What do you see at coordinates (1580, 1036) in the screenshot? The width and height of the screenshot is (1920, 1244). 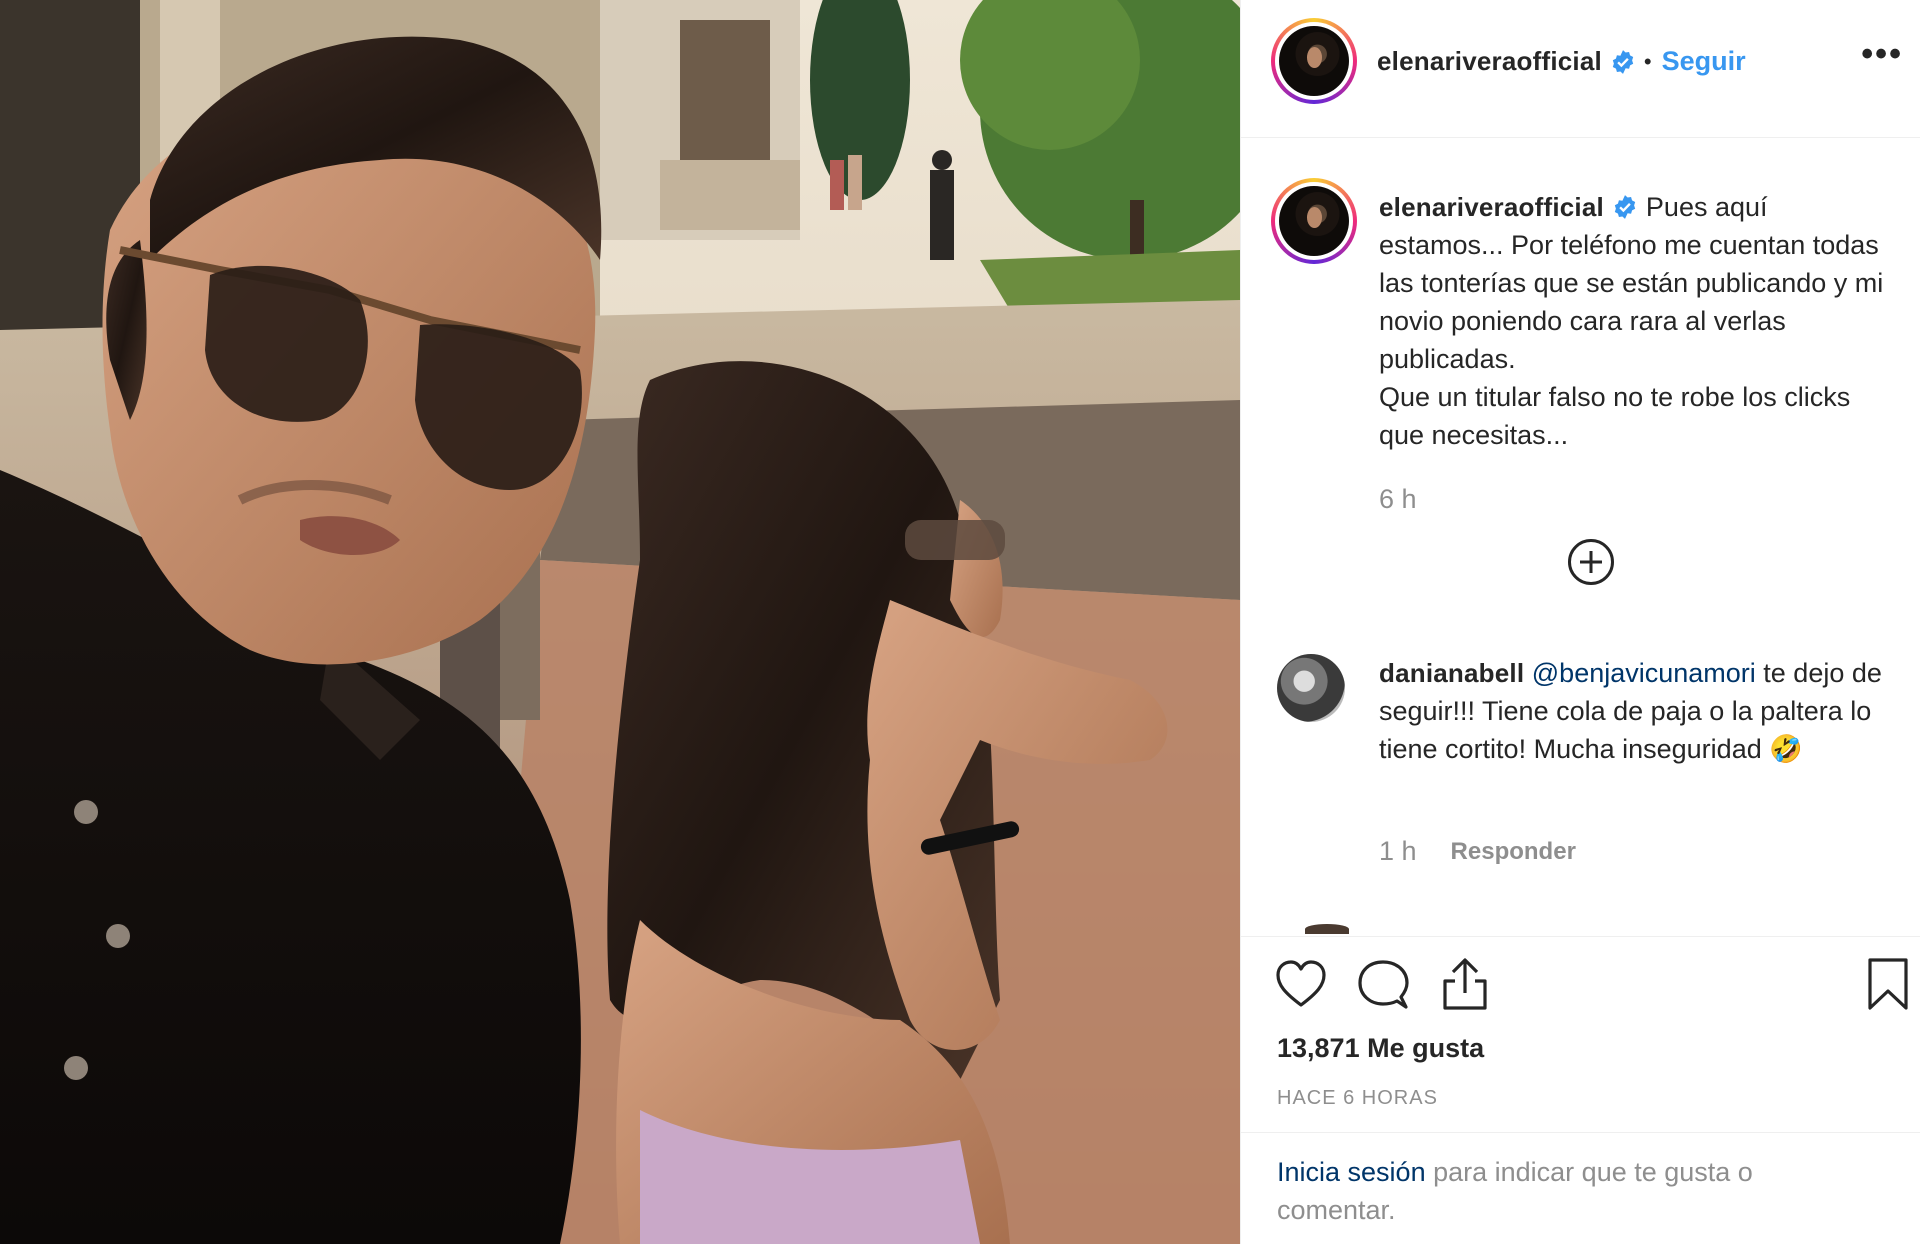 I see `action-bar: 13,871 Me gusta HACE 6 HORAS` at bounding box center [1580, 1036].